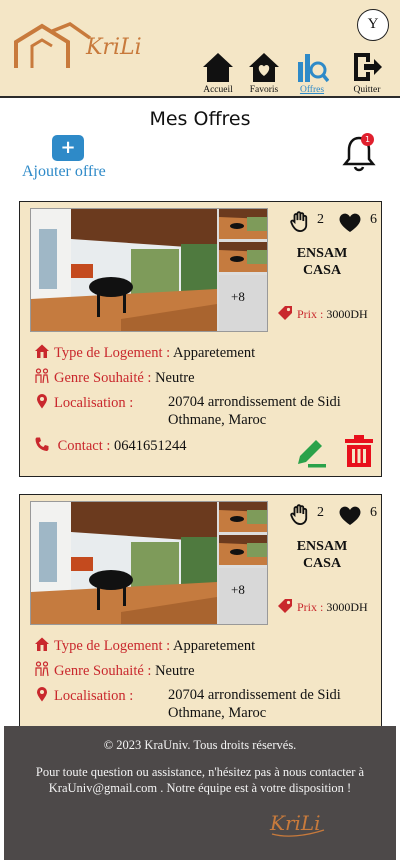 This screenshot has width=400, height=860. Describe the element at coordinates (368, 67) in the screenshot. I see `logout-icon` at that location.